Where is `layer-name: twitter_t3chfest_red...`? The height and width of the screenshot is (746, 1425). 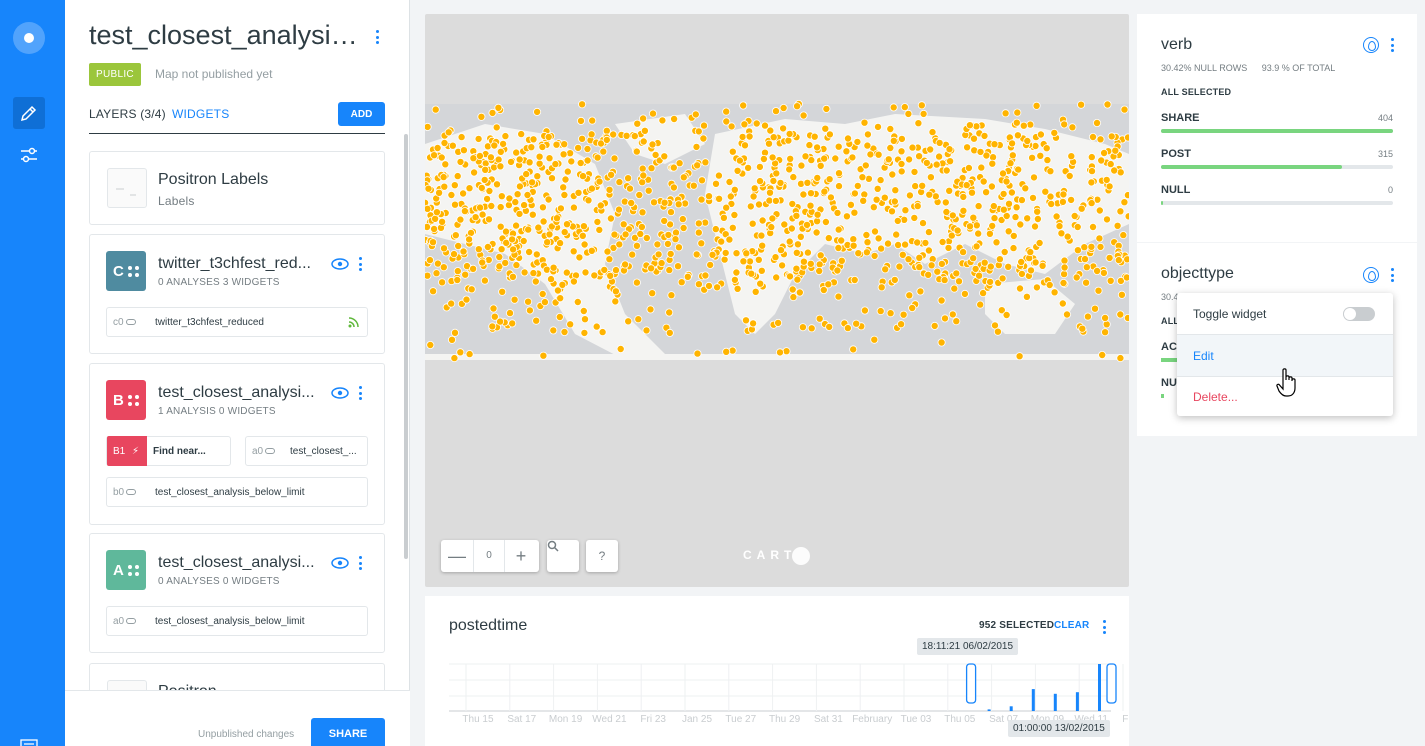 layer-name: twitter_t3chfest_red... is located at coordinates (240, 264).